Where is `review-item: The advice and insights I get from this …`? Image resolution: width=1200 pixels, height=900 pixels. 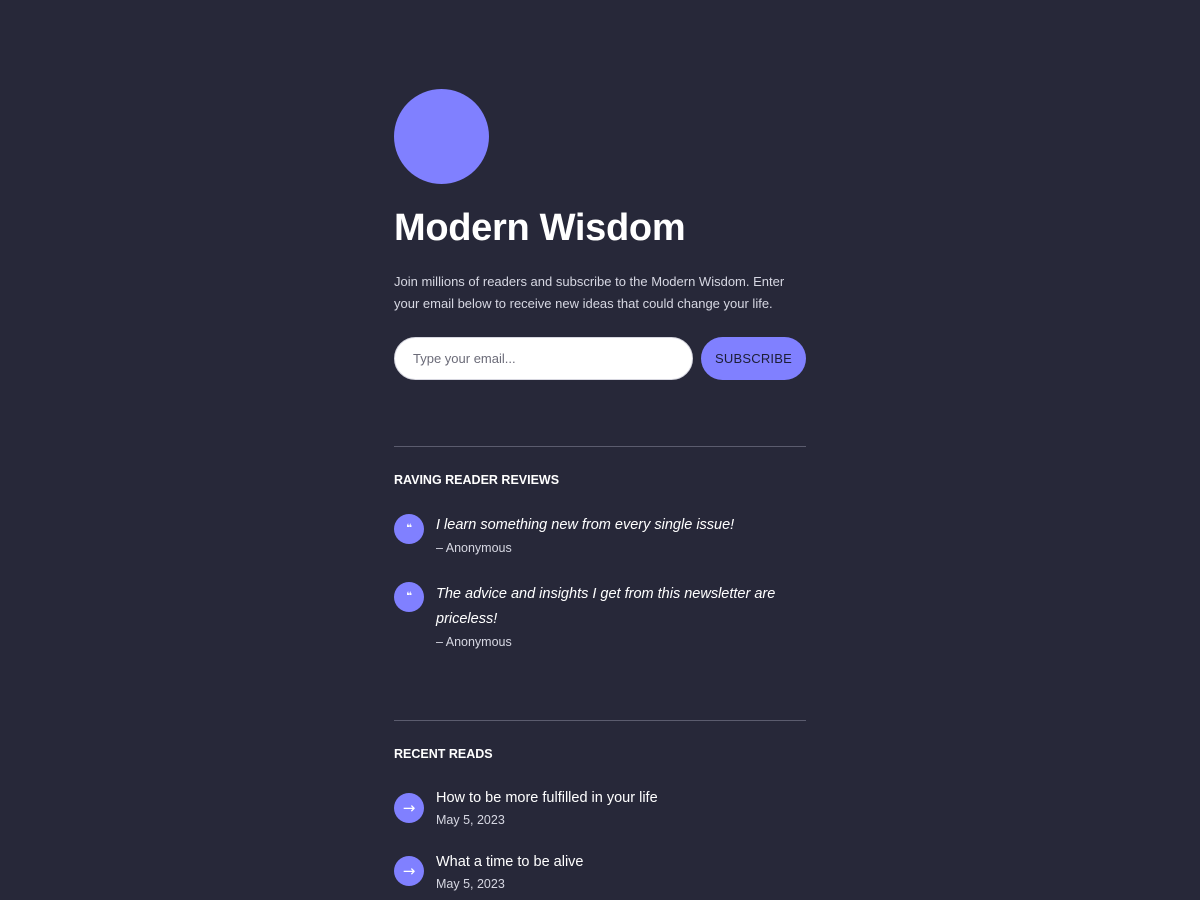
review-item: The advice and insights I get from this … is located at coordinates (621, 617).